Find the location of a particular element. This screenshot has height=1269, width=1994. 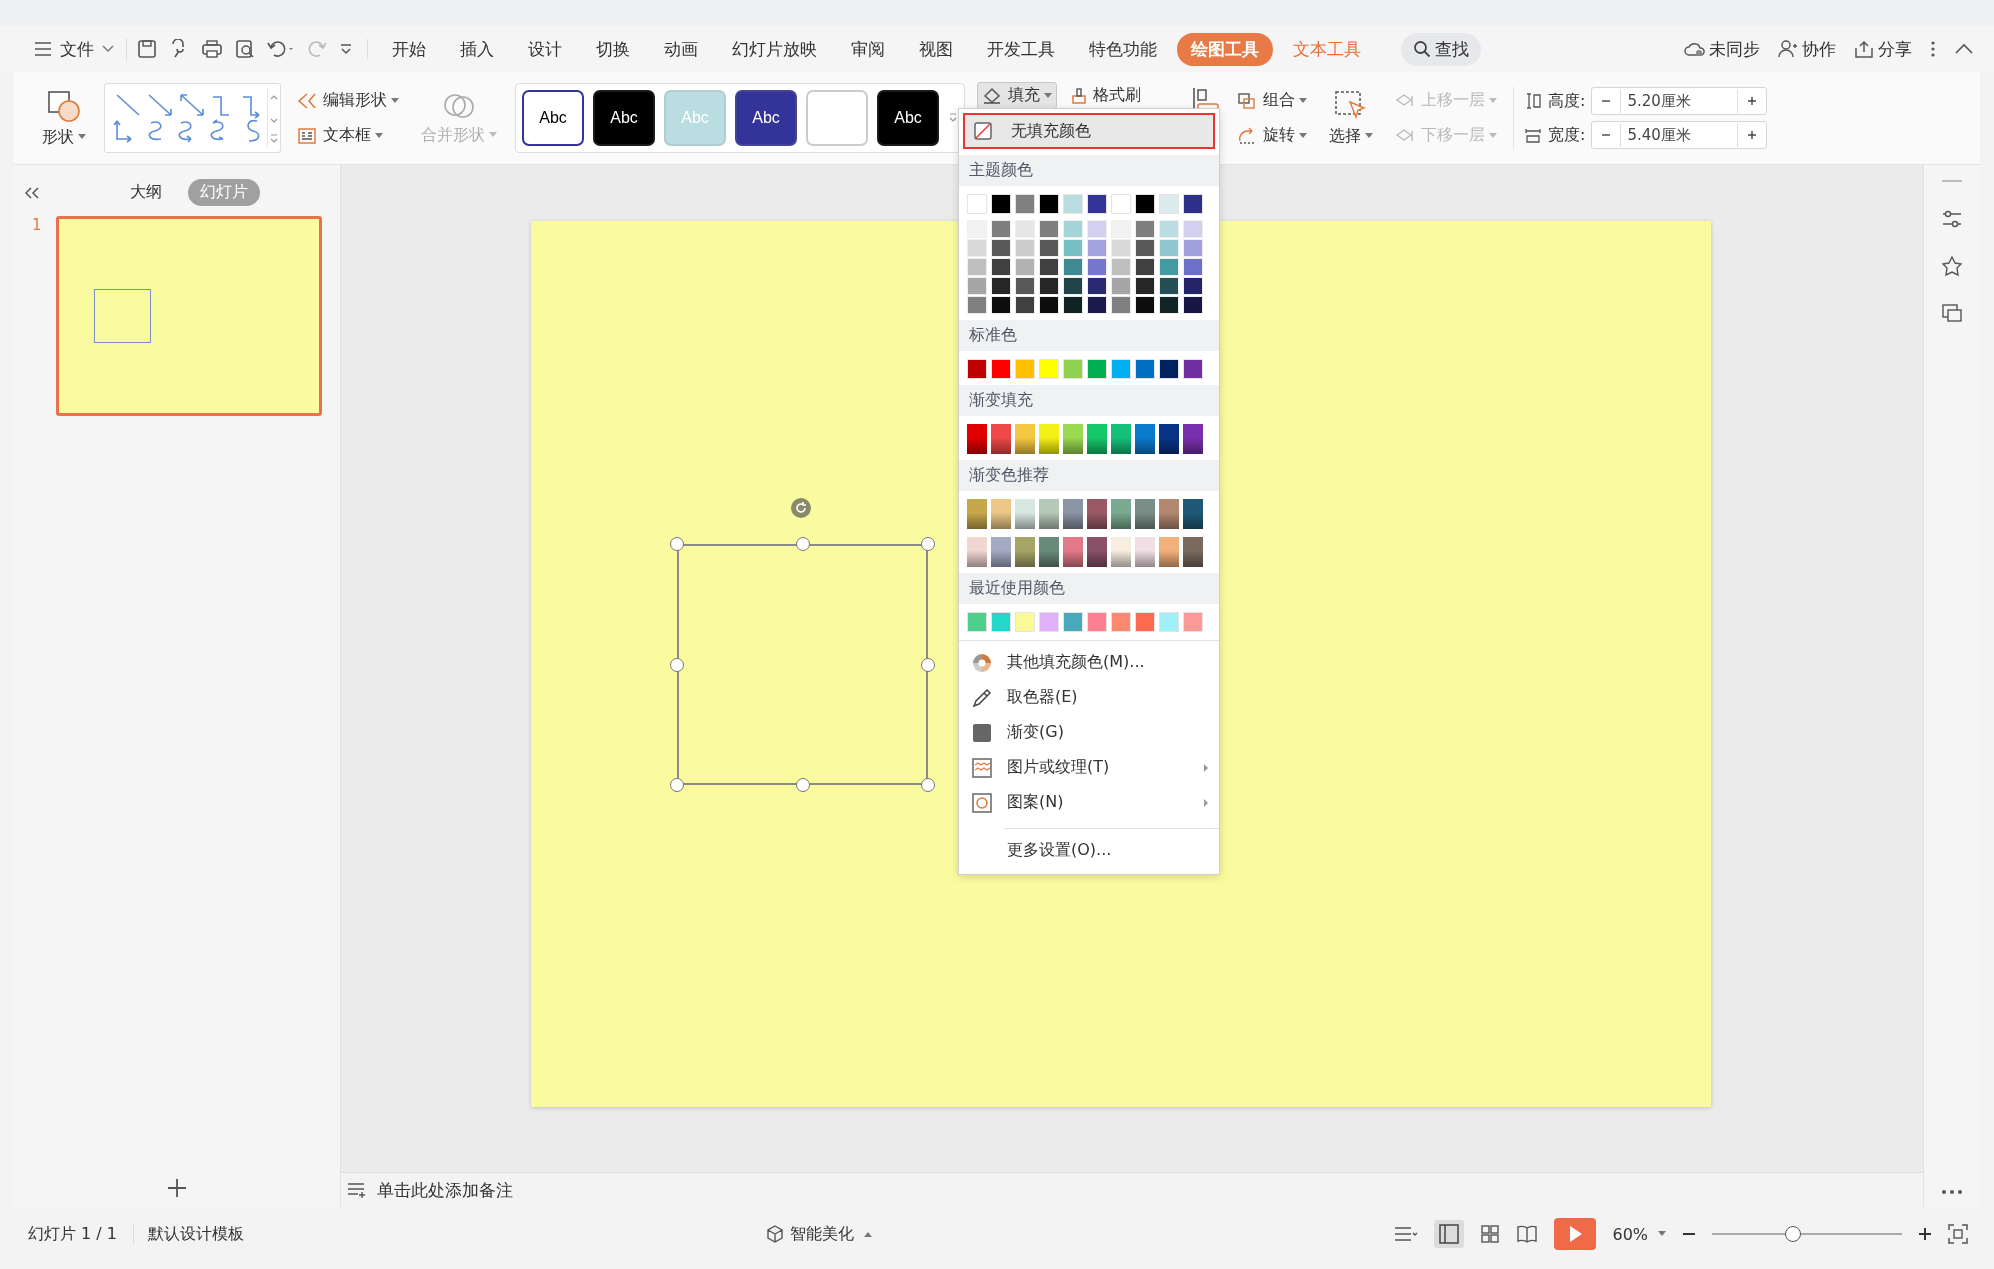

section-header: 最近使用颜色 is located at coordinates (1089, 588).